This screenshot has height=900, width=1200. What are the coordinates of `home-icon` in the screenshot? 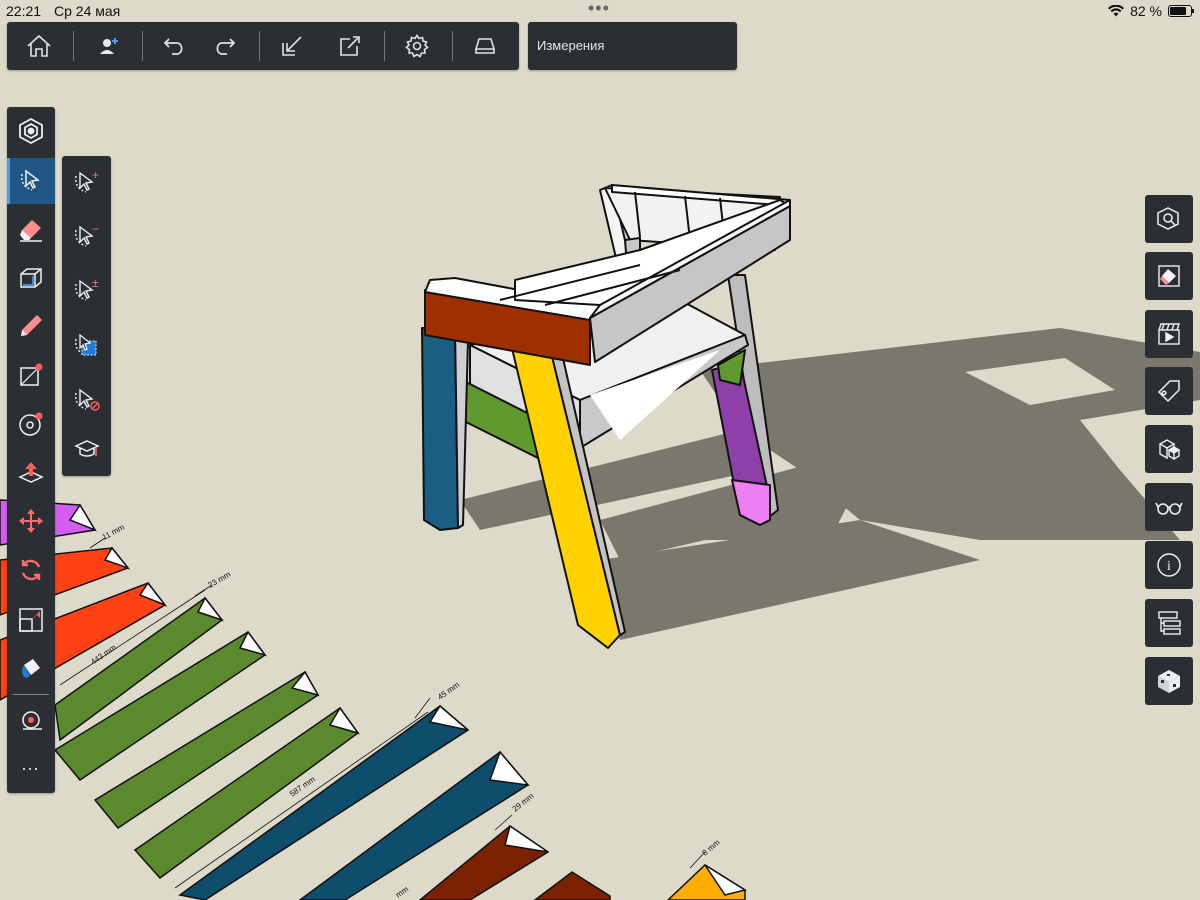 It's located at (39, 45).